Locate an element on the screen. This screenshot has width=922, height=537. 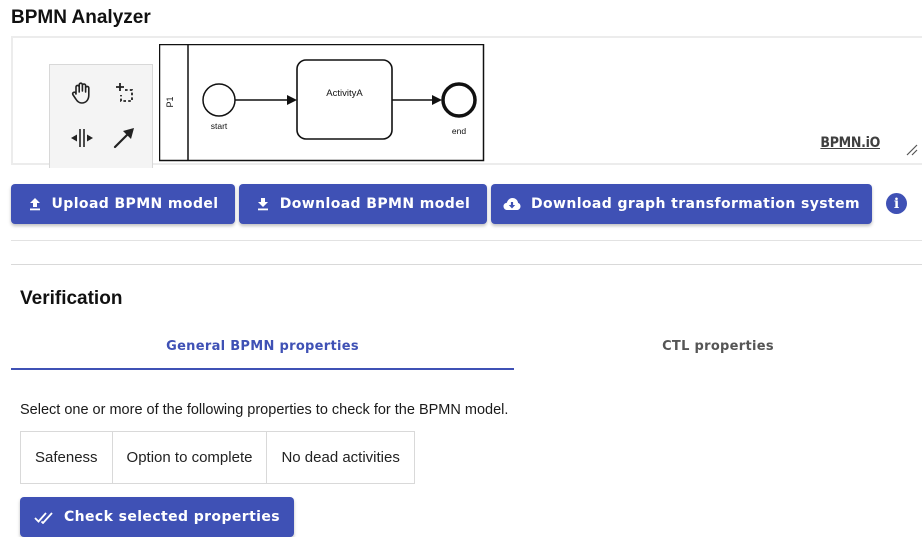
tab-general-bpmn-properties: General BPMN properties is located at coordinates (262, 347).